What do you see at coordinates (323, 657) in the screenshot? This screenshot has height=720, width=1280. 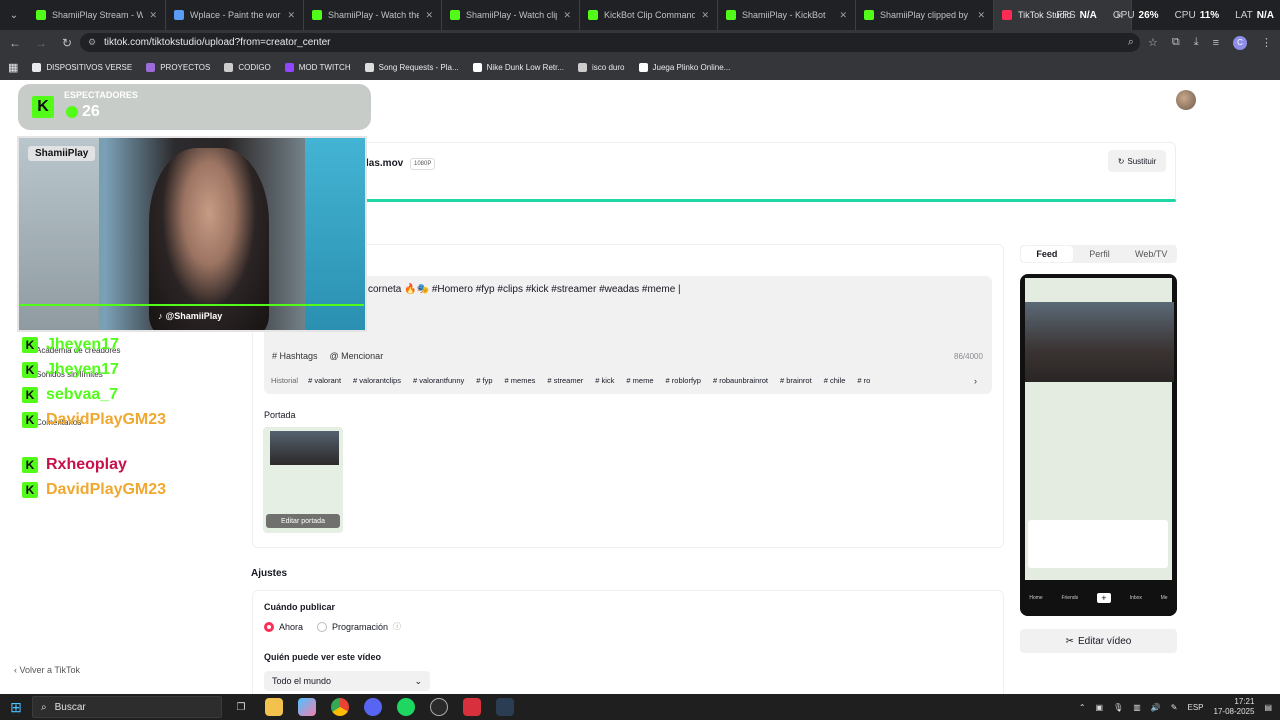 I see `visibility-label: Quién puede ver este vídeo` at bounding box center [323, 657].